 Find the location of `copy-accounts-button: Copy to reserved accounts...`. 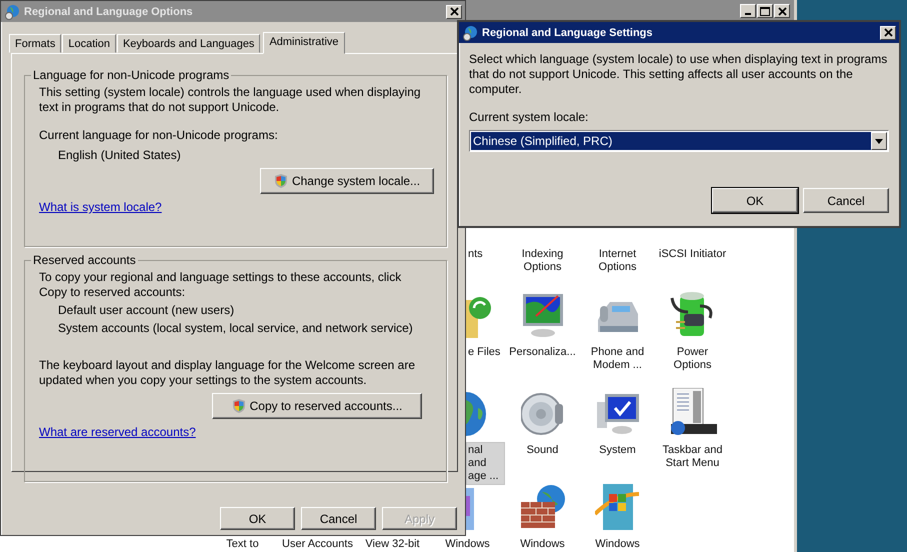

copy-accounts-button: Copy to reserved accounts... is located at coordinates (317, 406).